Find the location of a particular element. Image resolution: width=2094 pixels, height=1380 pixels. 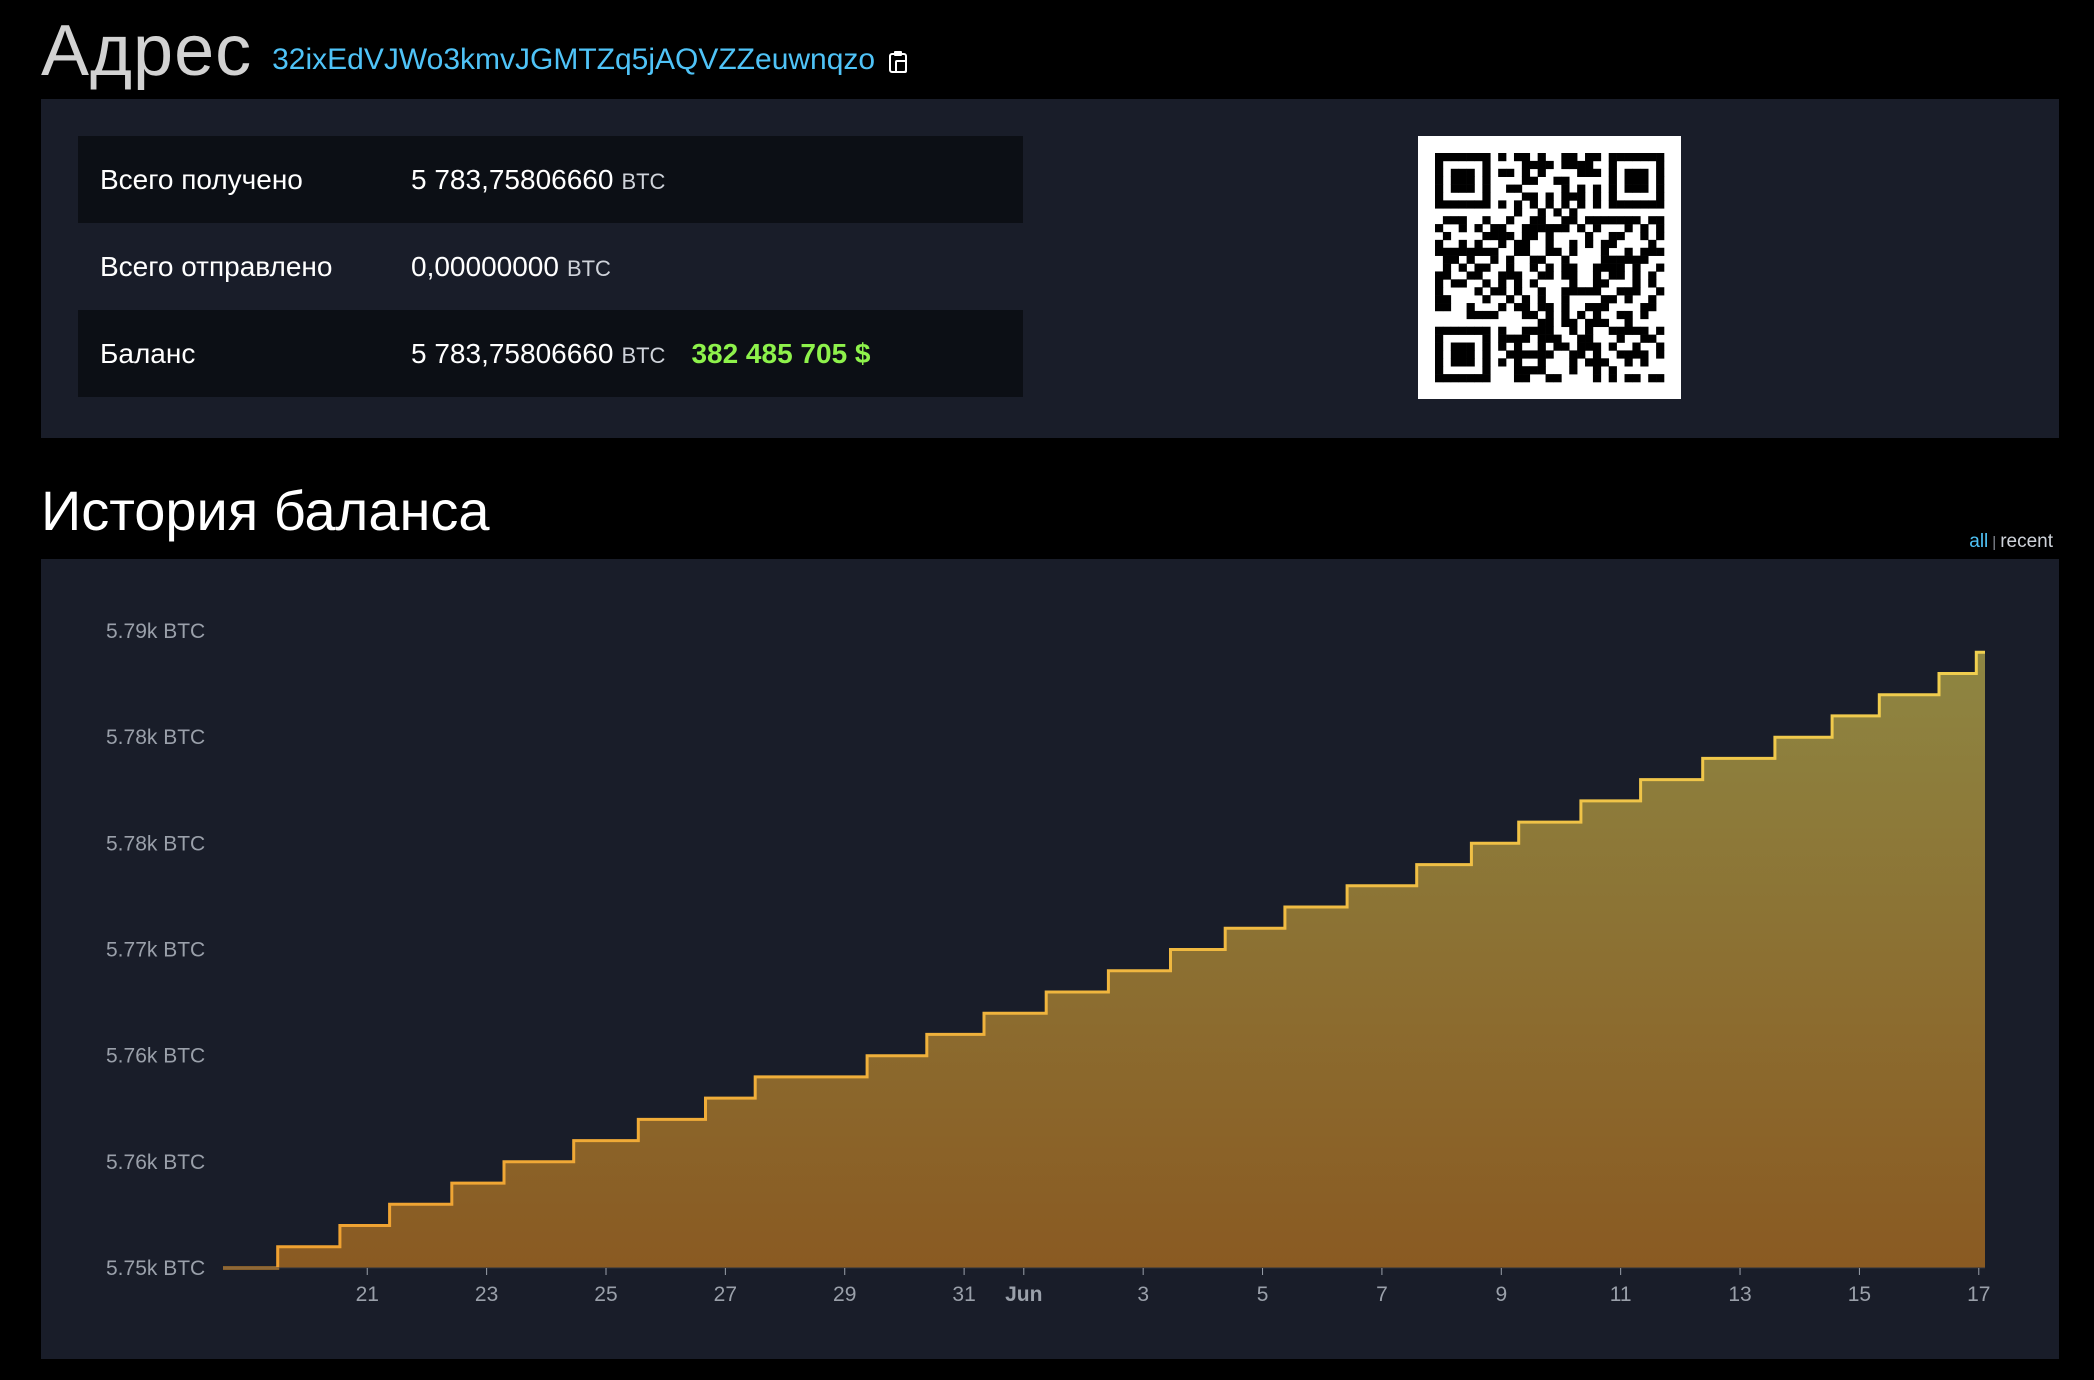

range-all-link: all is located at coordinates (1978, 541).